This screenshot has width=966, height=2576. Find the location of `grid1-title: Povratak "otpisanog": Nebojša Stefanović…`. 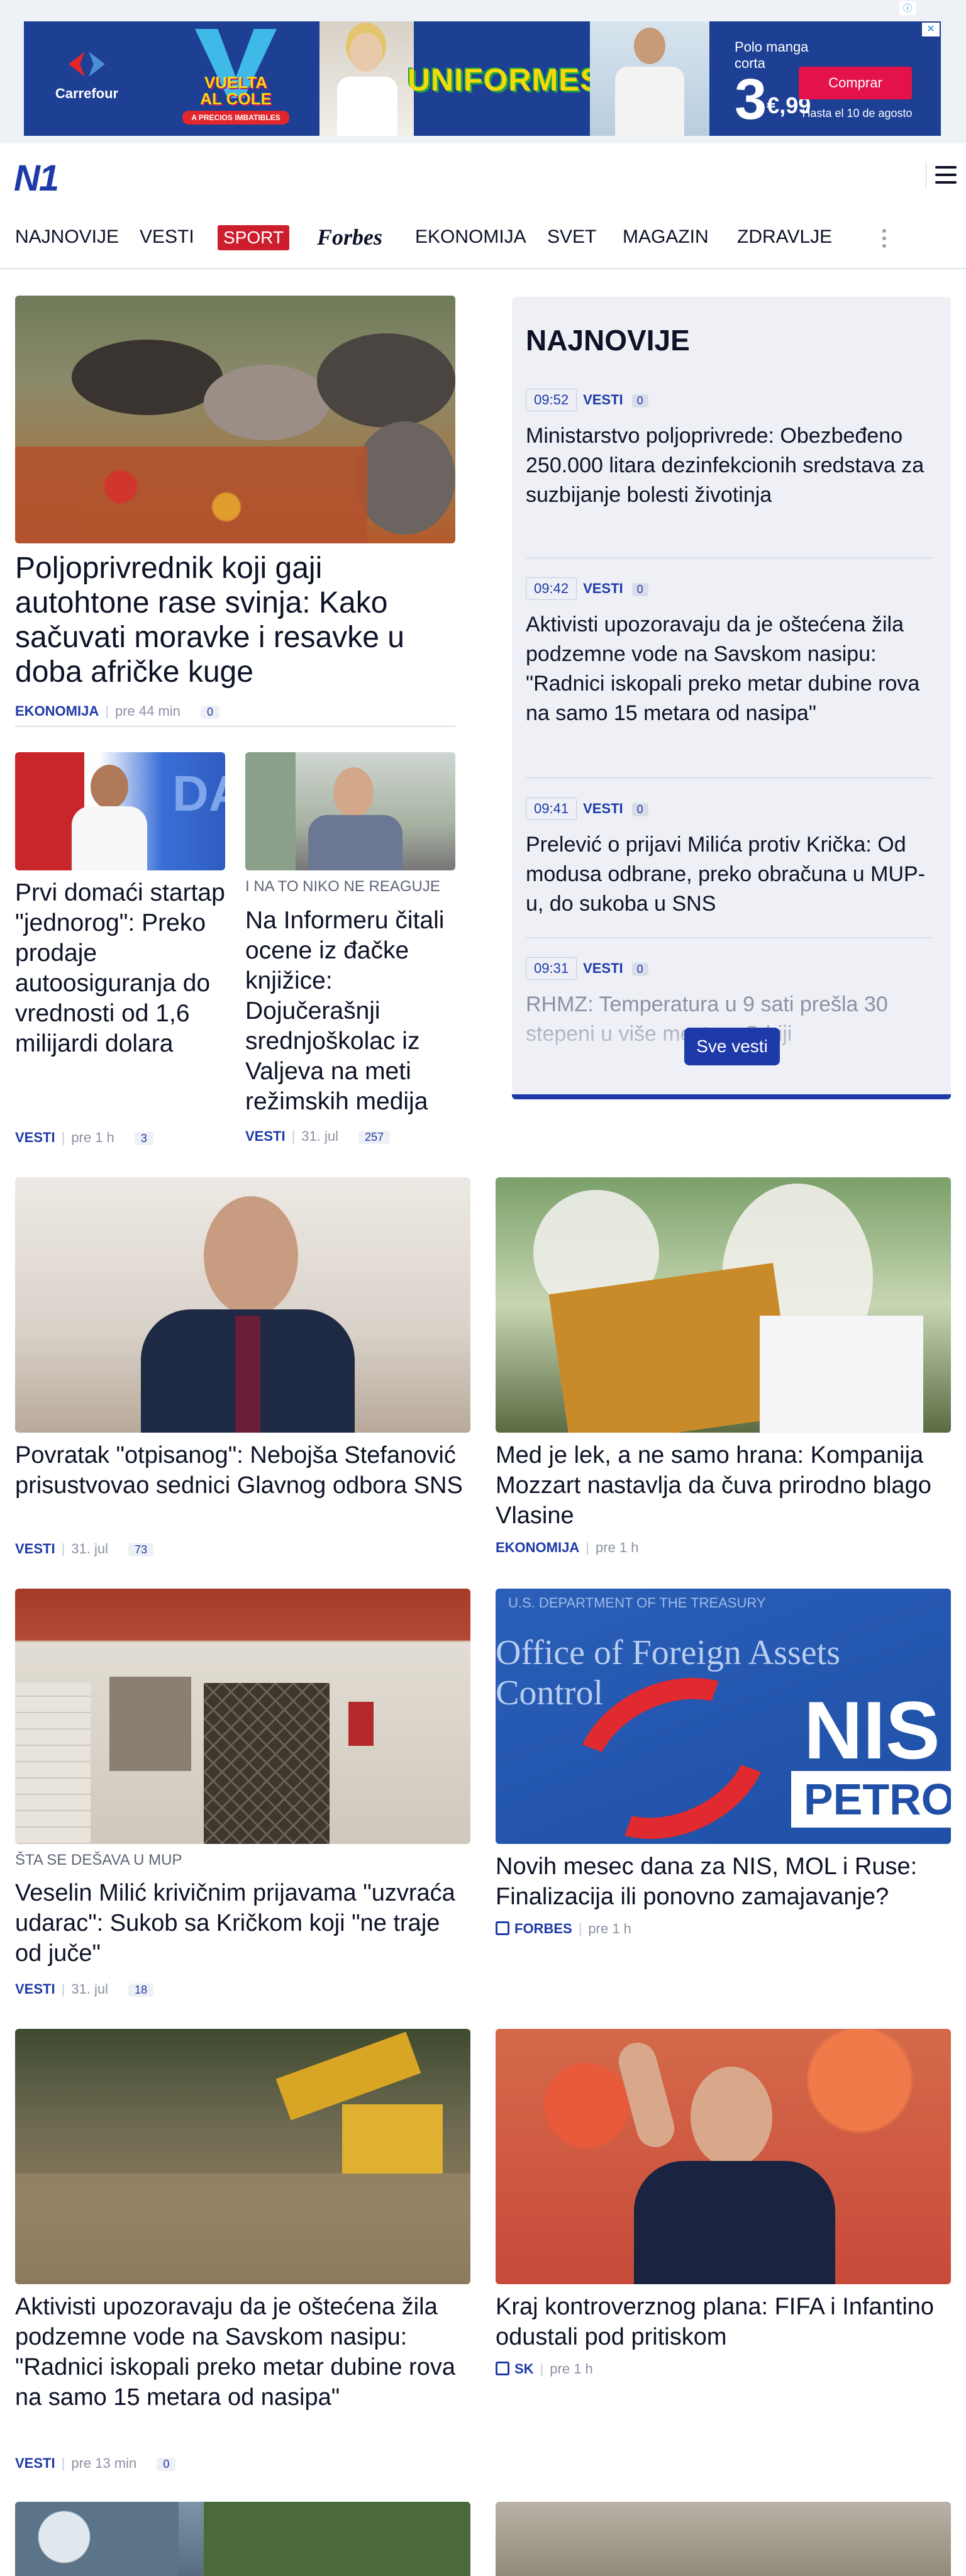

grid1-title: Povratak "otpisanog": Nebojša Stefanović… is located at coordinates (242, 1470).